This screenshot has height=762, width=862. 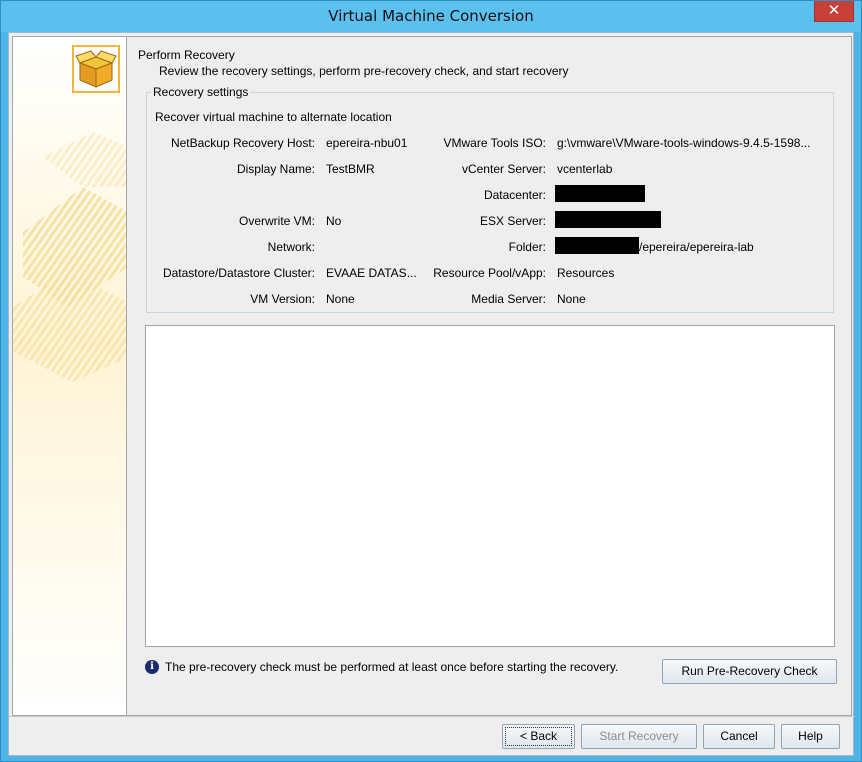 What do you see at coordinates (242, 143) in the screenshot?
I see `label-recovery-host: NetBackup Recovery Host:` at bounding box center [242, 143].